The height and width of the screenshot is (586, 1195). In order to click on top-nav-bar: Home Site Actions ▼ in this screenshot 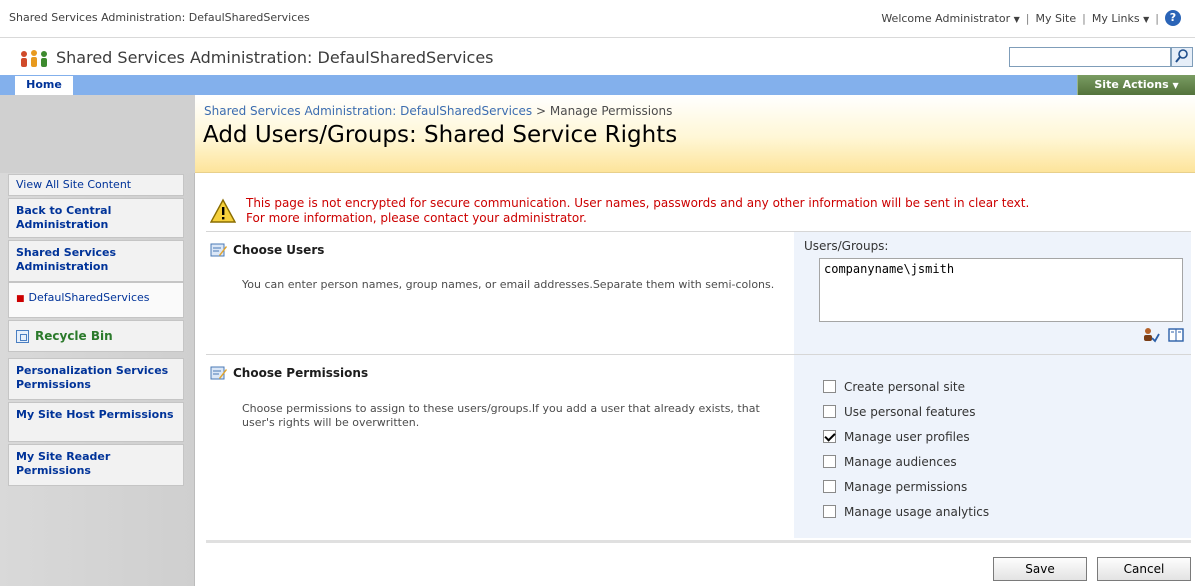, I will do `click(597, 85)`.